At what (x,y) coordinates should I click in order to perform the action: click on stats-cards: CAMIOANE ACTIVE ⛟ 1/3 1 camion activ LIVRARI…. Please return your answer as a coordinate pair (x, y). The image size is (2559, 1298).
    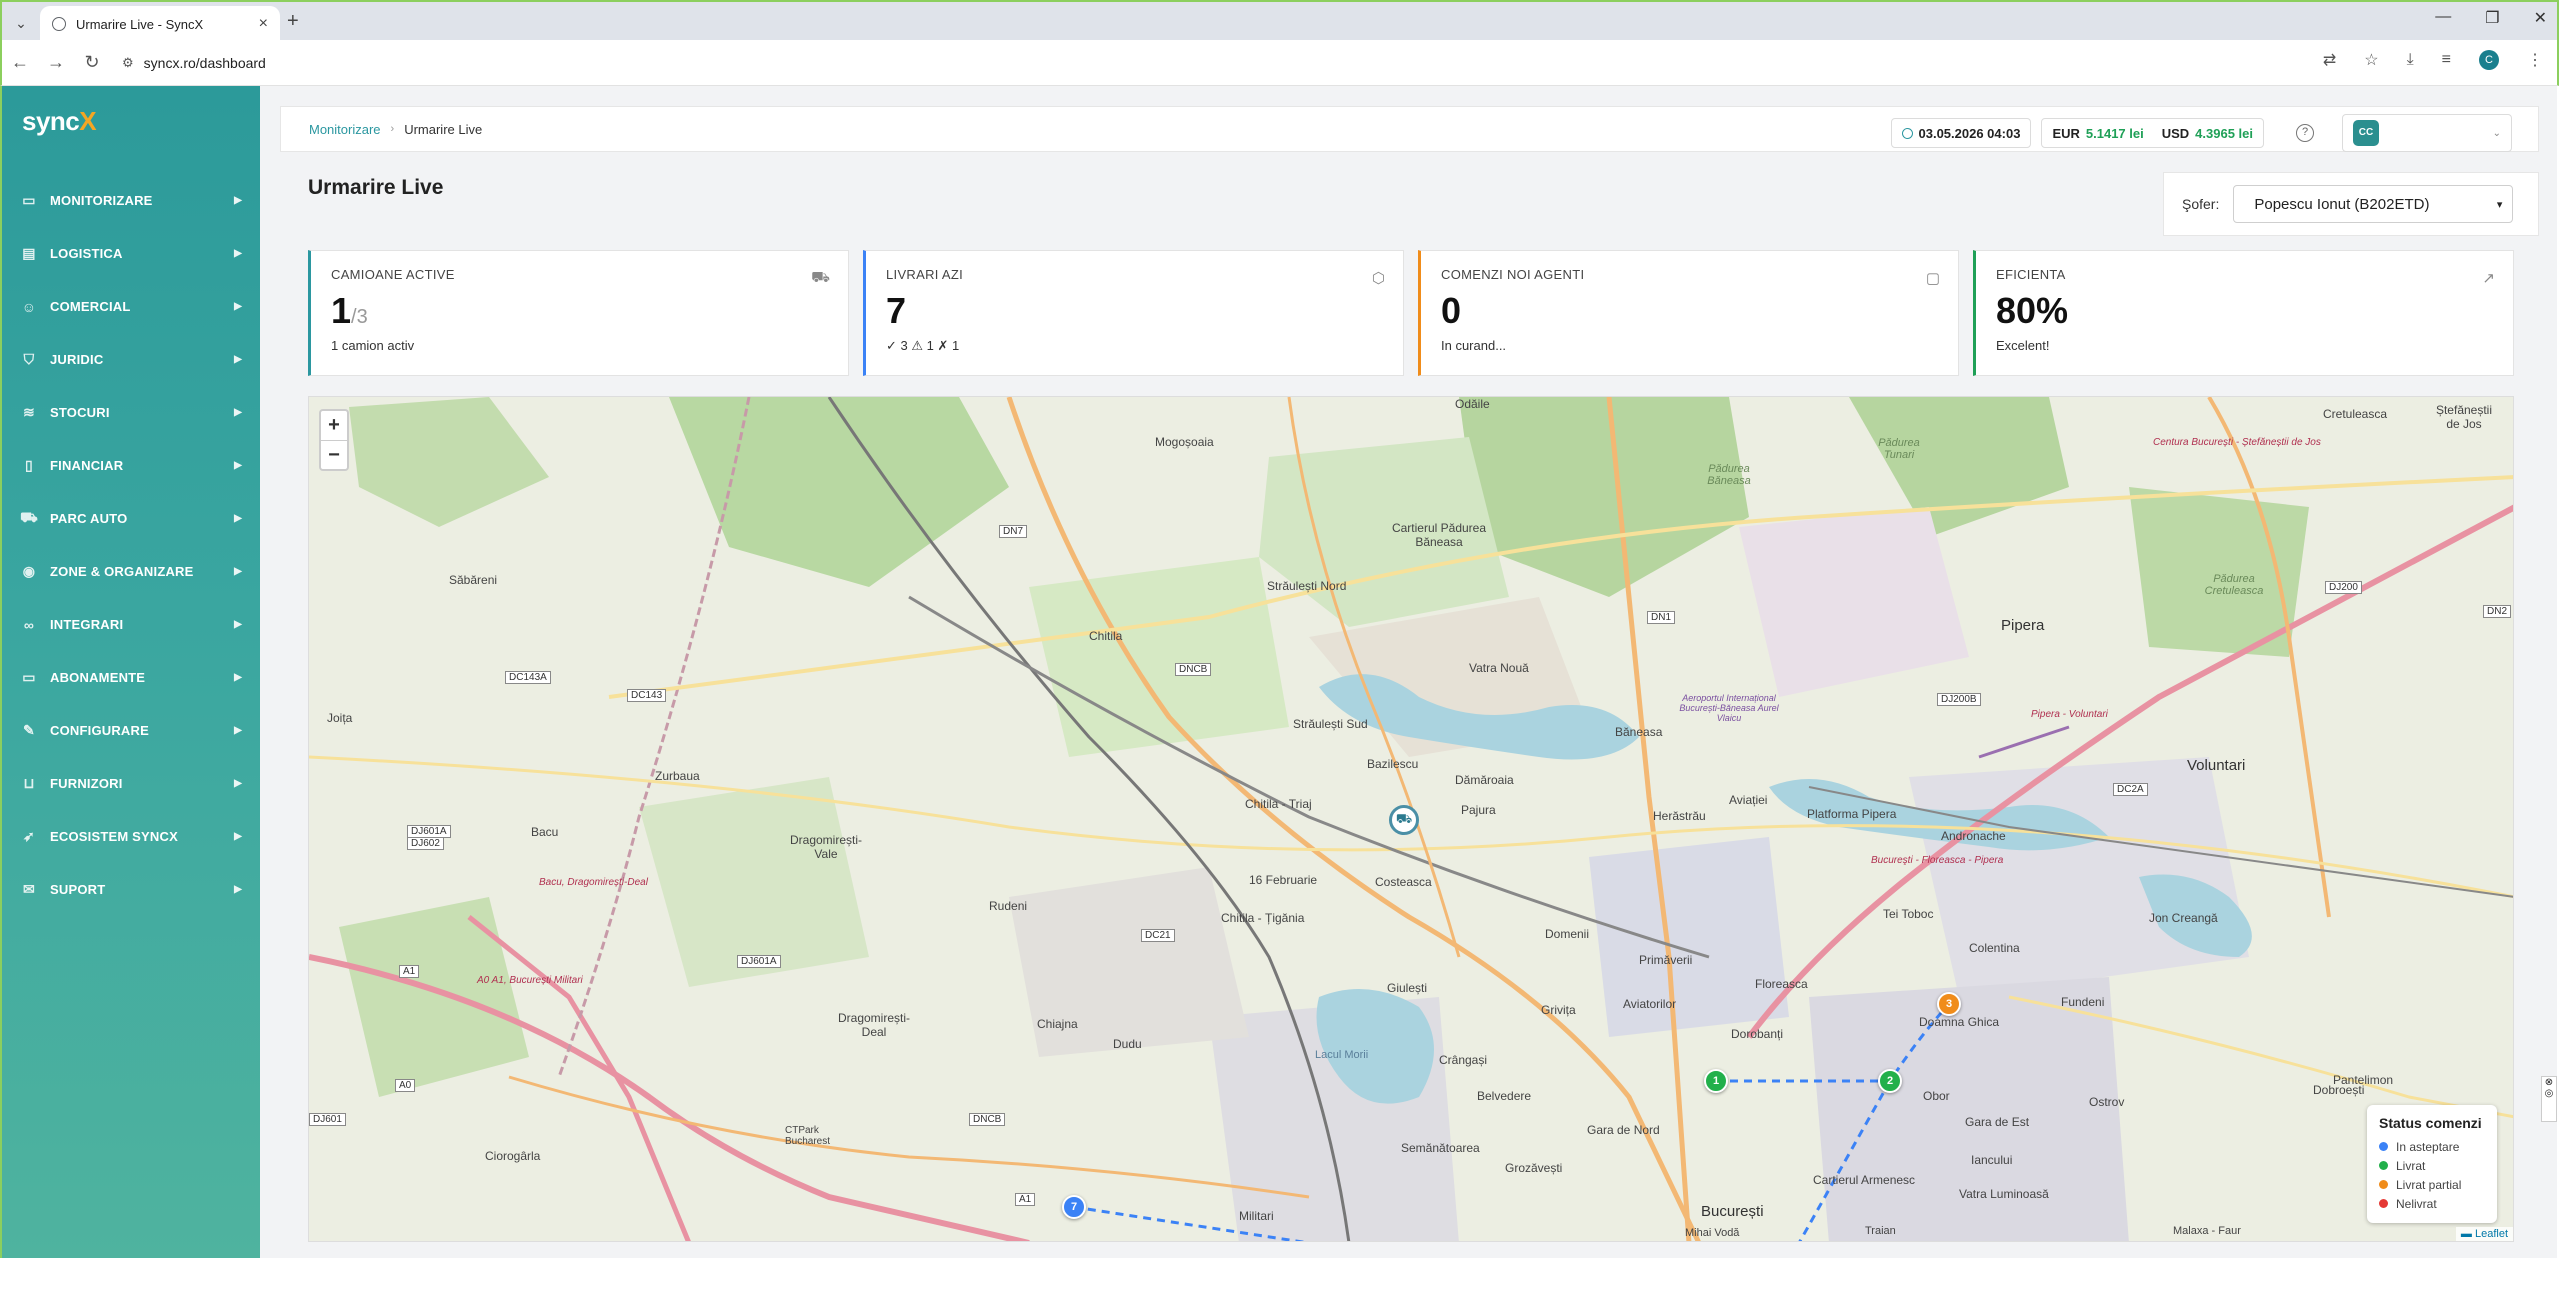
    Looking at the image, I should click on (1411, 313).